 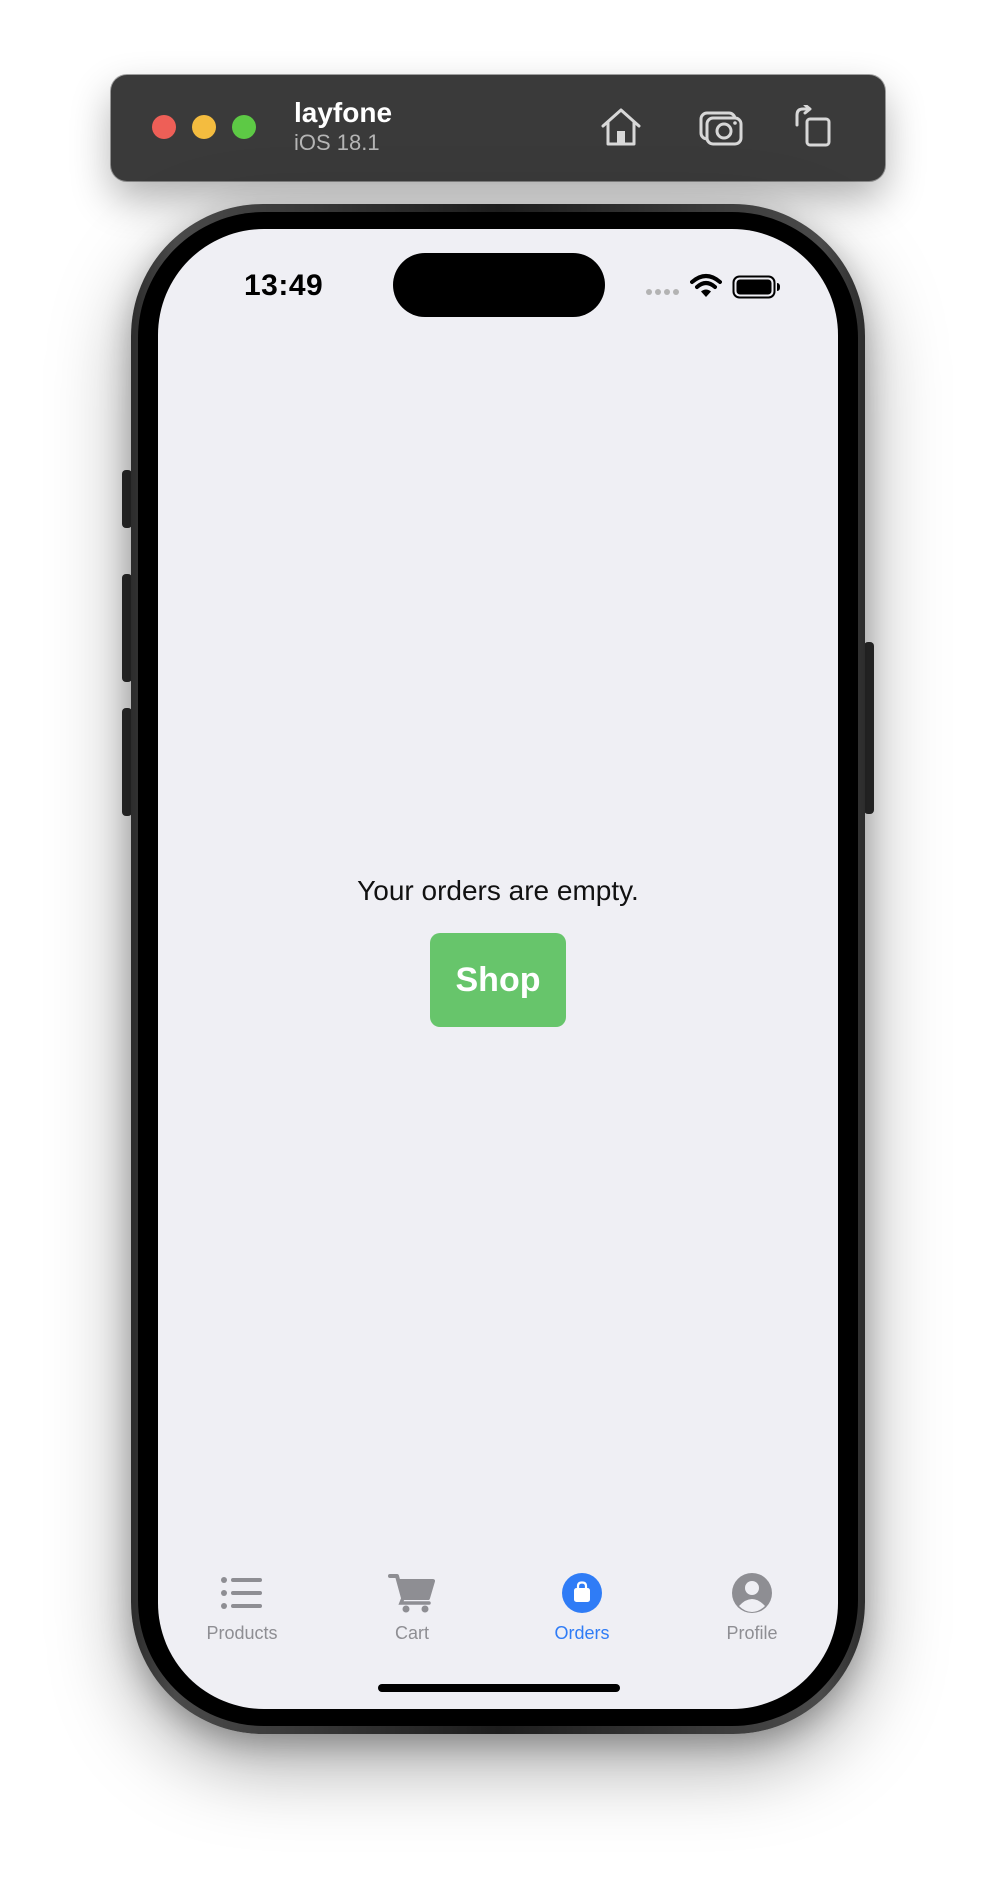 What do you see at coordinates (869, 728) in the screenshot?
I see `power-button` at bounding box center [869, 728].